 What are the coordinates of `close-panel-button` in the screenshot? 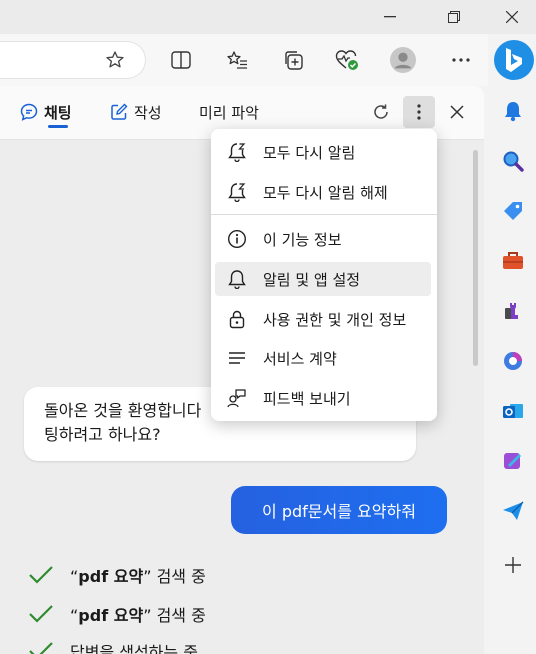 It's located at (457, 112).